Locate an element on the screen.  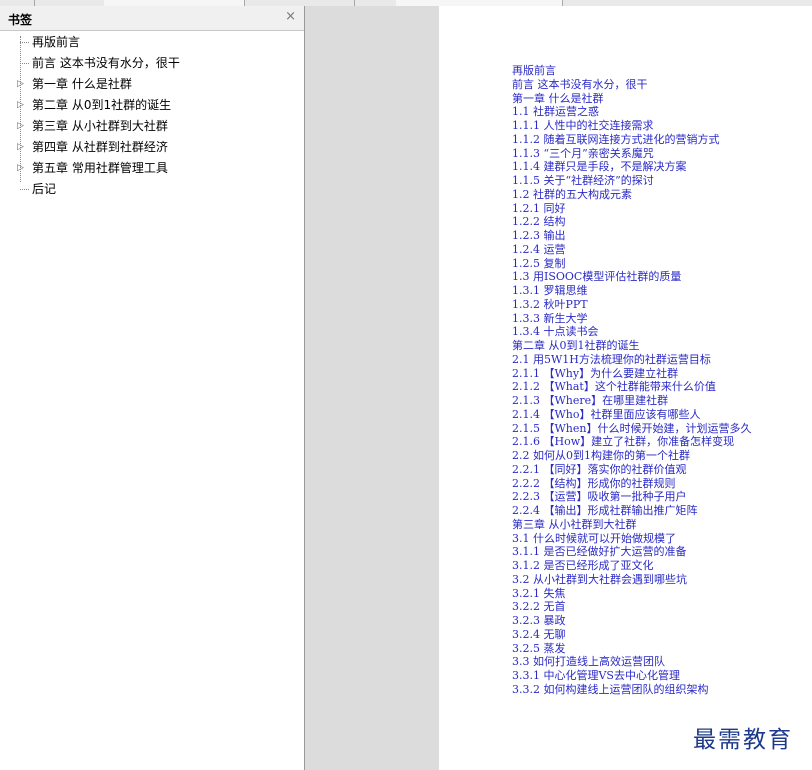
toc-entry: 3.2 从小社群到大社群会遇到哪些坑 is located at coordinates (631, 580).